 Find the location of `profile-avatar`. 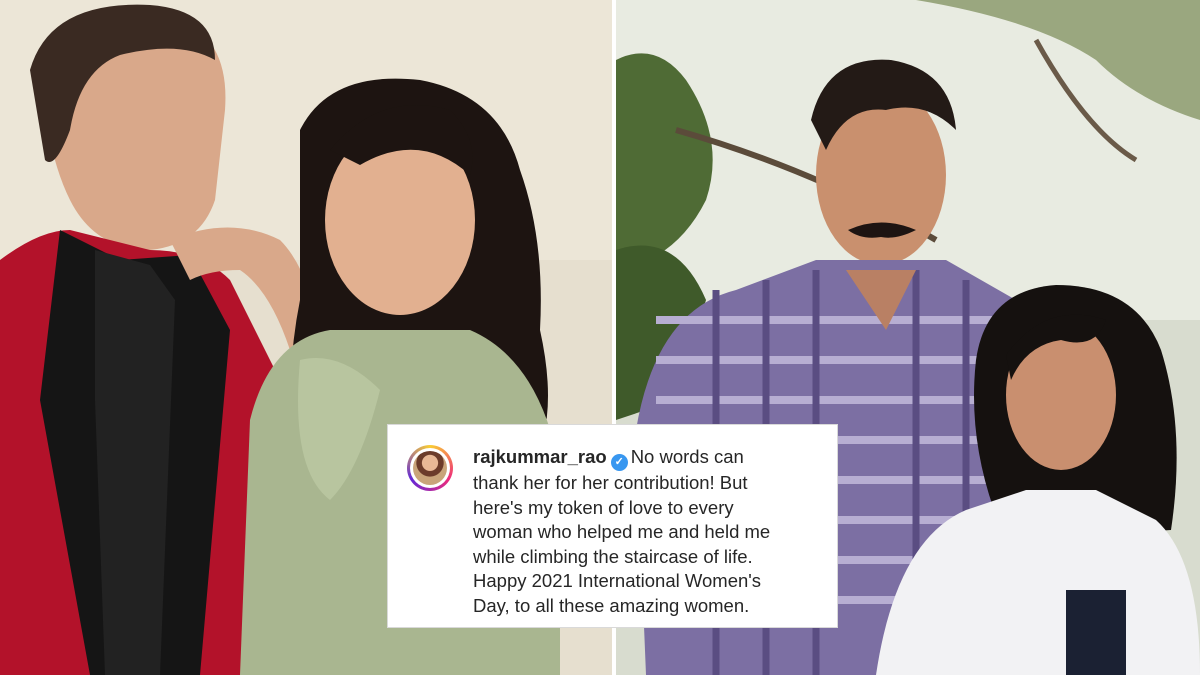

profile-avatar is located at coordinates (430, 468).